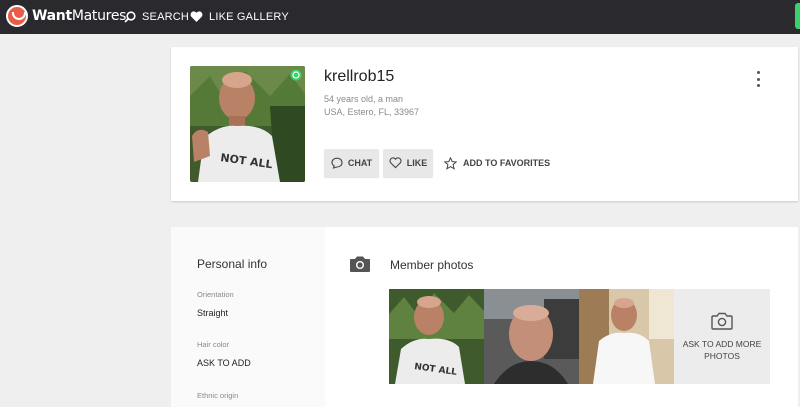  Describe the element at coordinates (79, 16) in the screenshot. I see `logo-text: WantMatures` at that location.